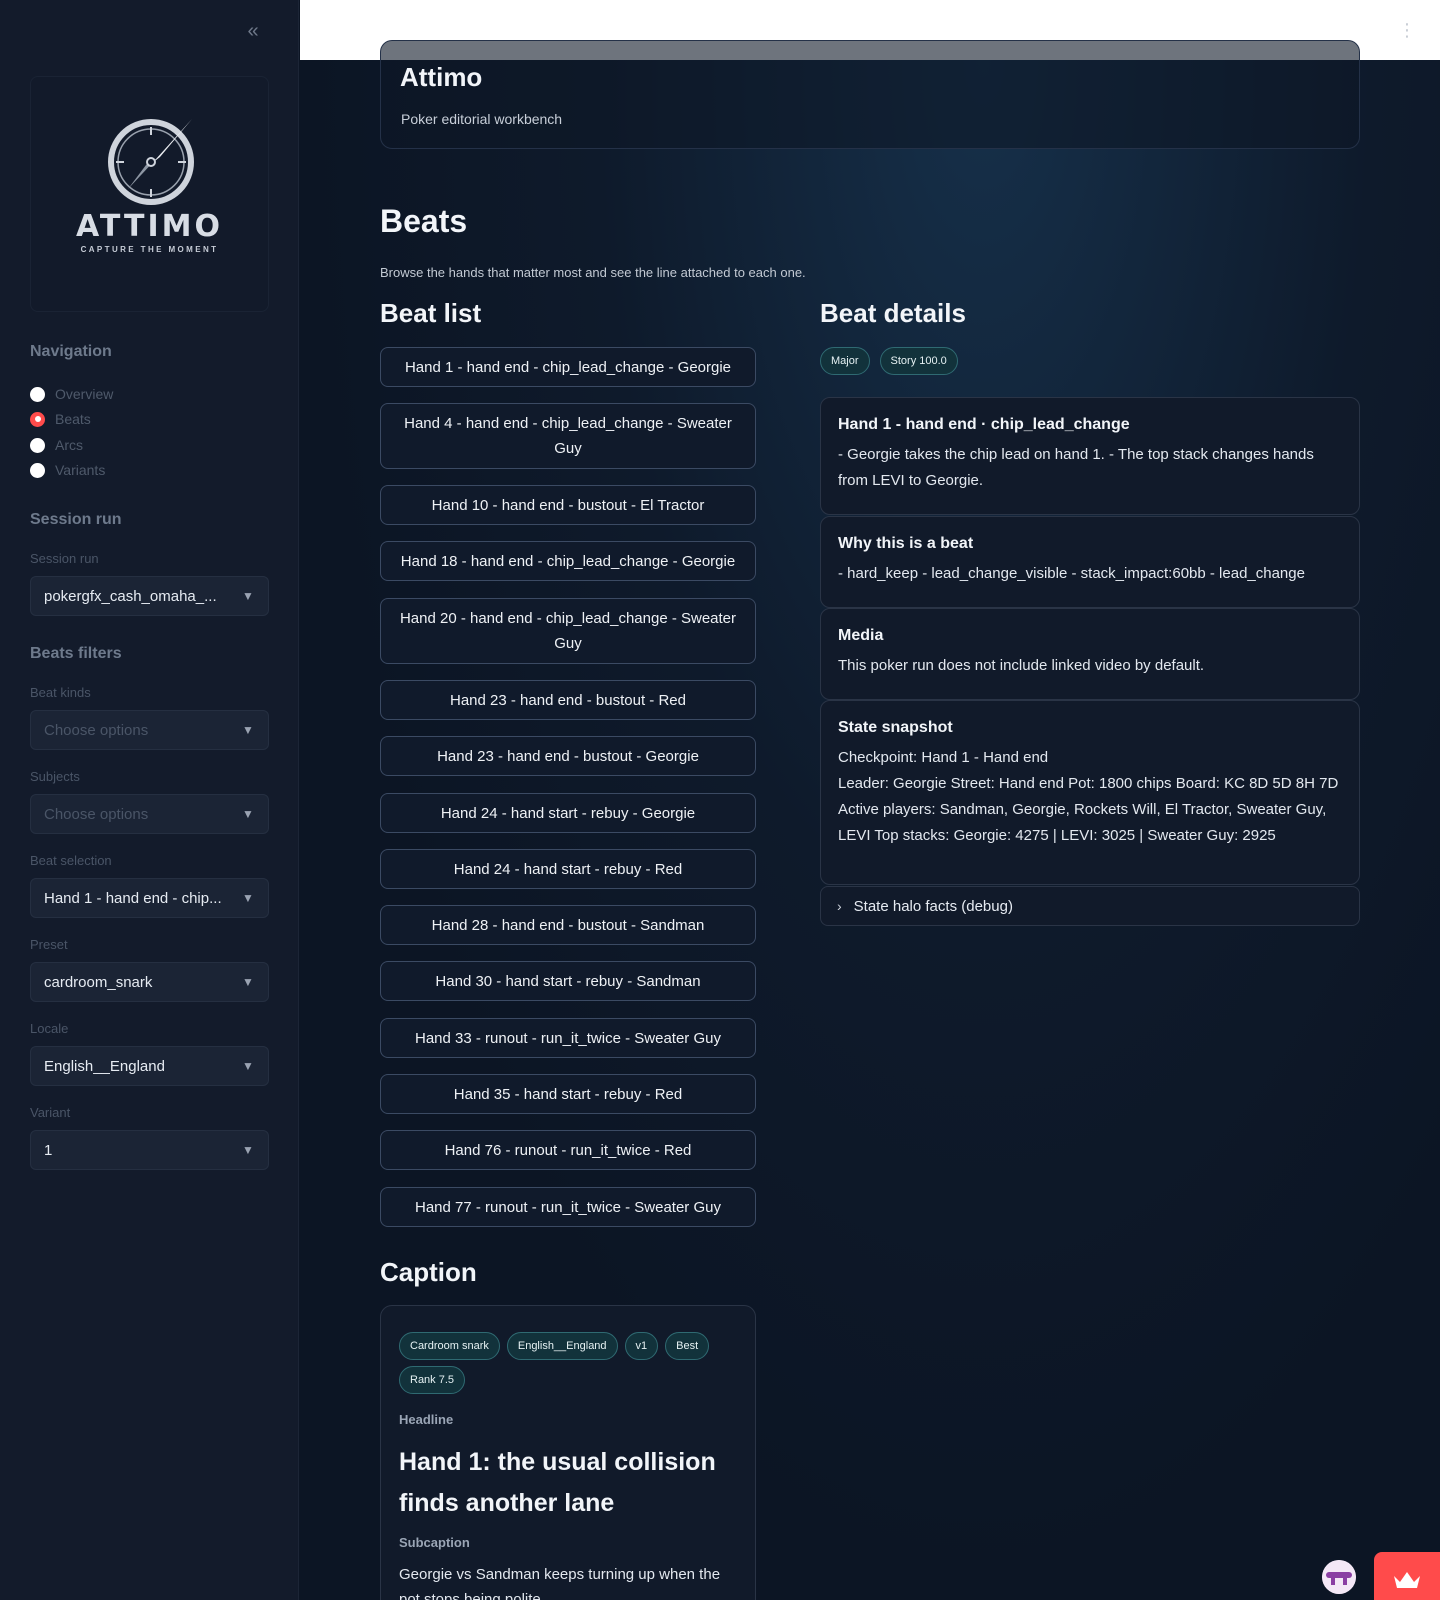  What do you see at coordinates (76, 653) in the screenshot?
I see `beats-filters-heading: Beats filters` at bounding box center [76, 653].